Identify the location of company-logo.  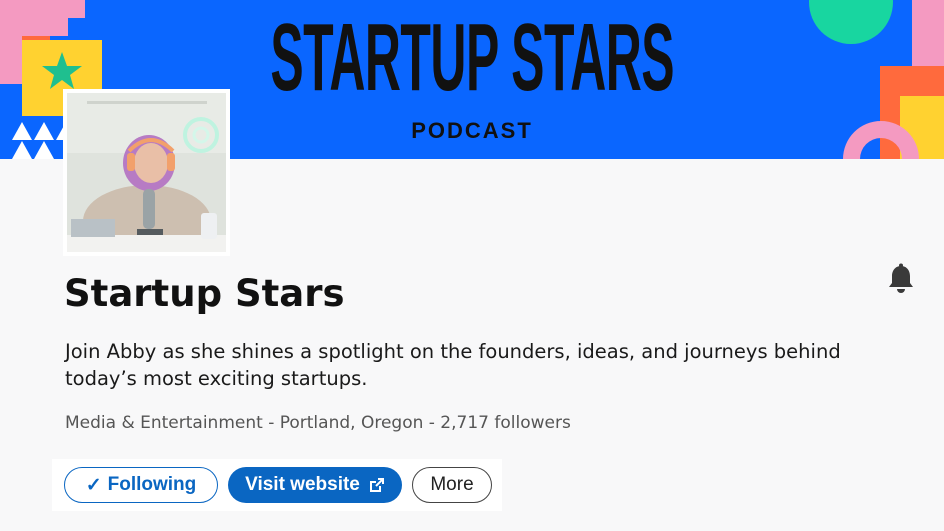
(146, 172).